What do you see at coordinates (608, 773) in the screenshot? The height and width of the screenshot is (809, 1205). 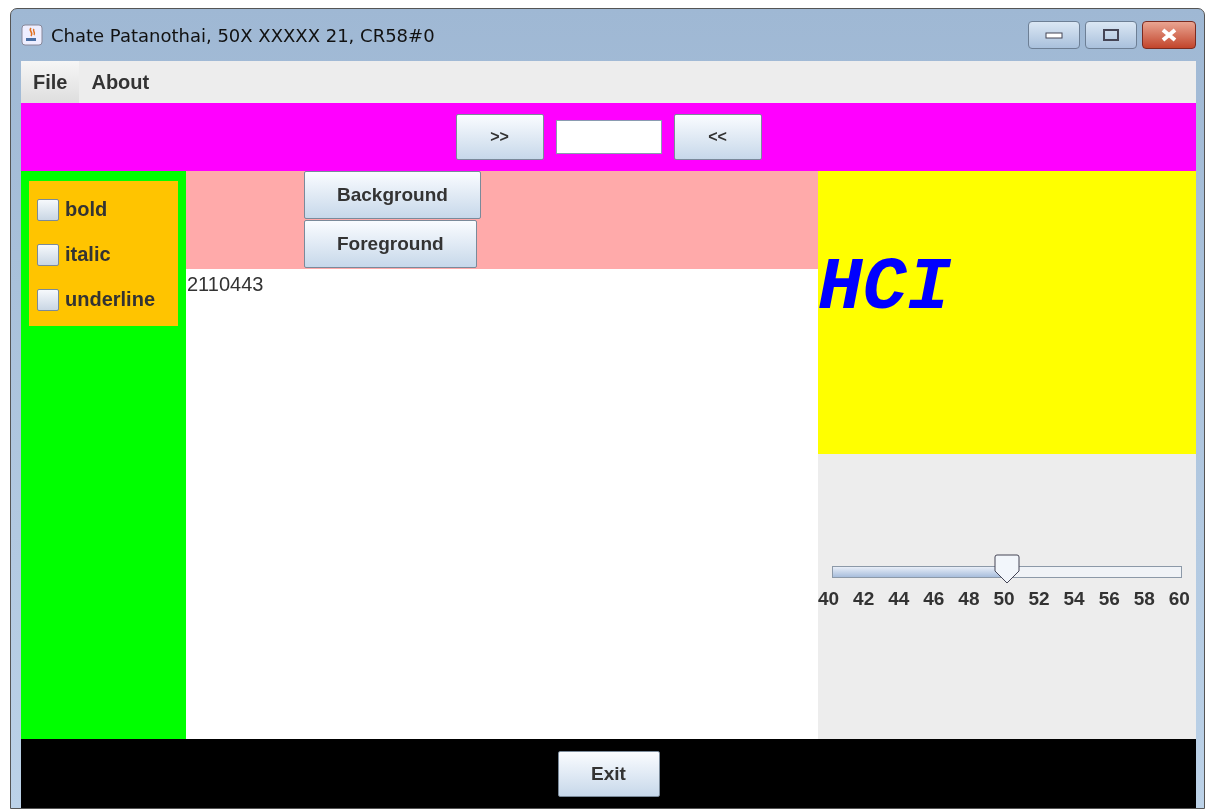 I see `exit-button: Exit` at bounding box center [608, 773].